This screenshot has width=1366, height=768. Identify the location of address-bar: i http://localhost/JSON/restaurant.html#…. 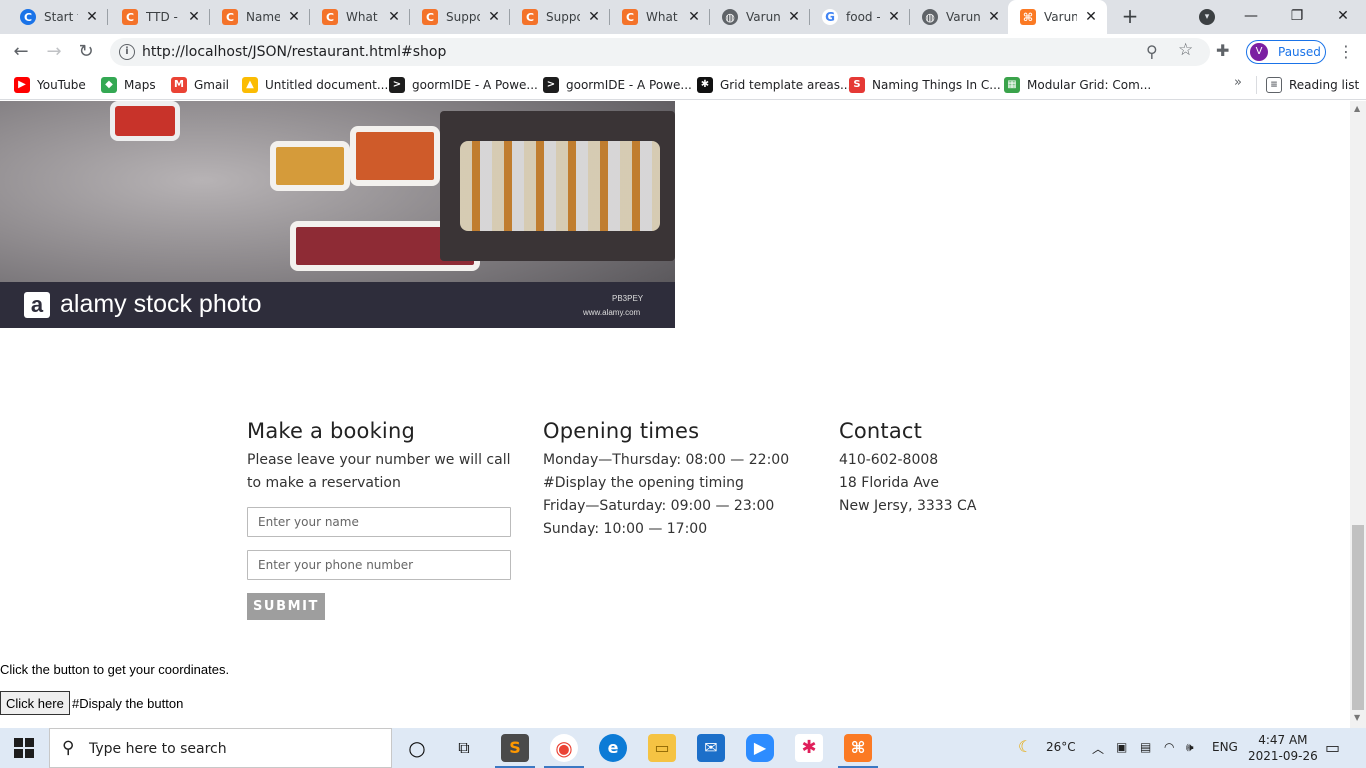
(660, 52).